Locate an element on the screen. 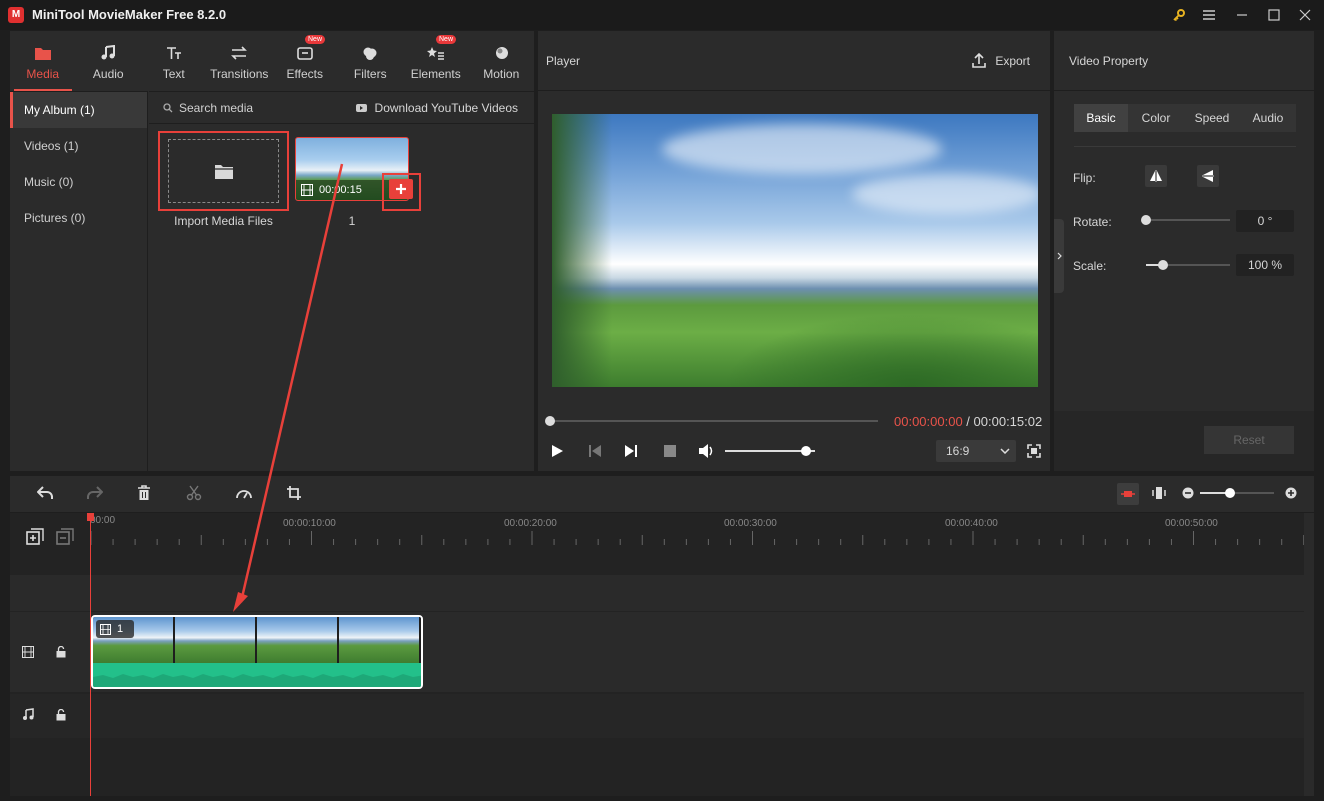 This screenshot has width=1324, height=801. timeline-ruler is located at coordinates (702, 533).